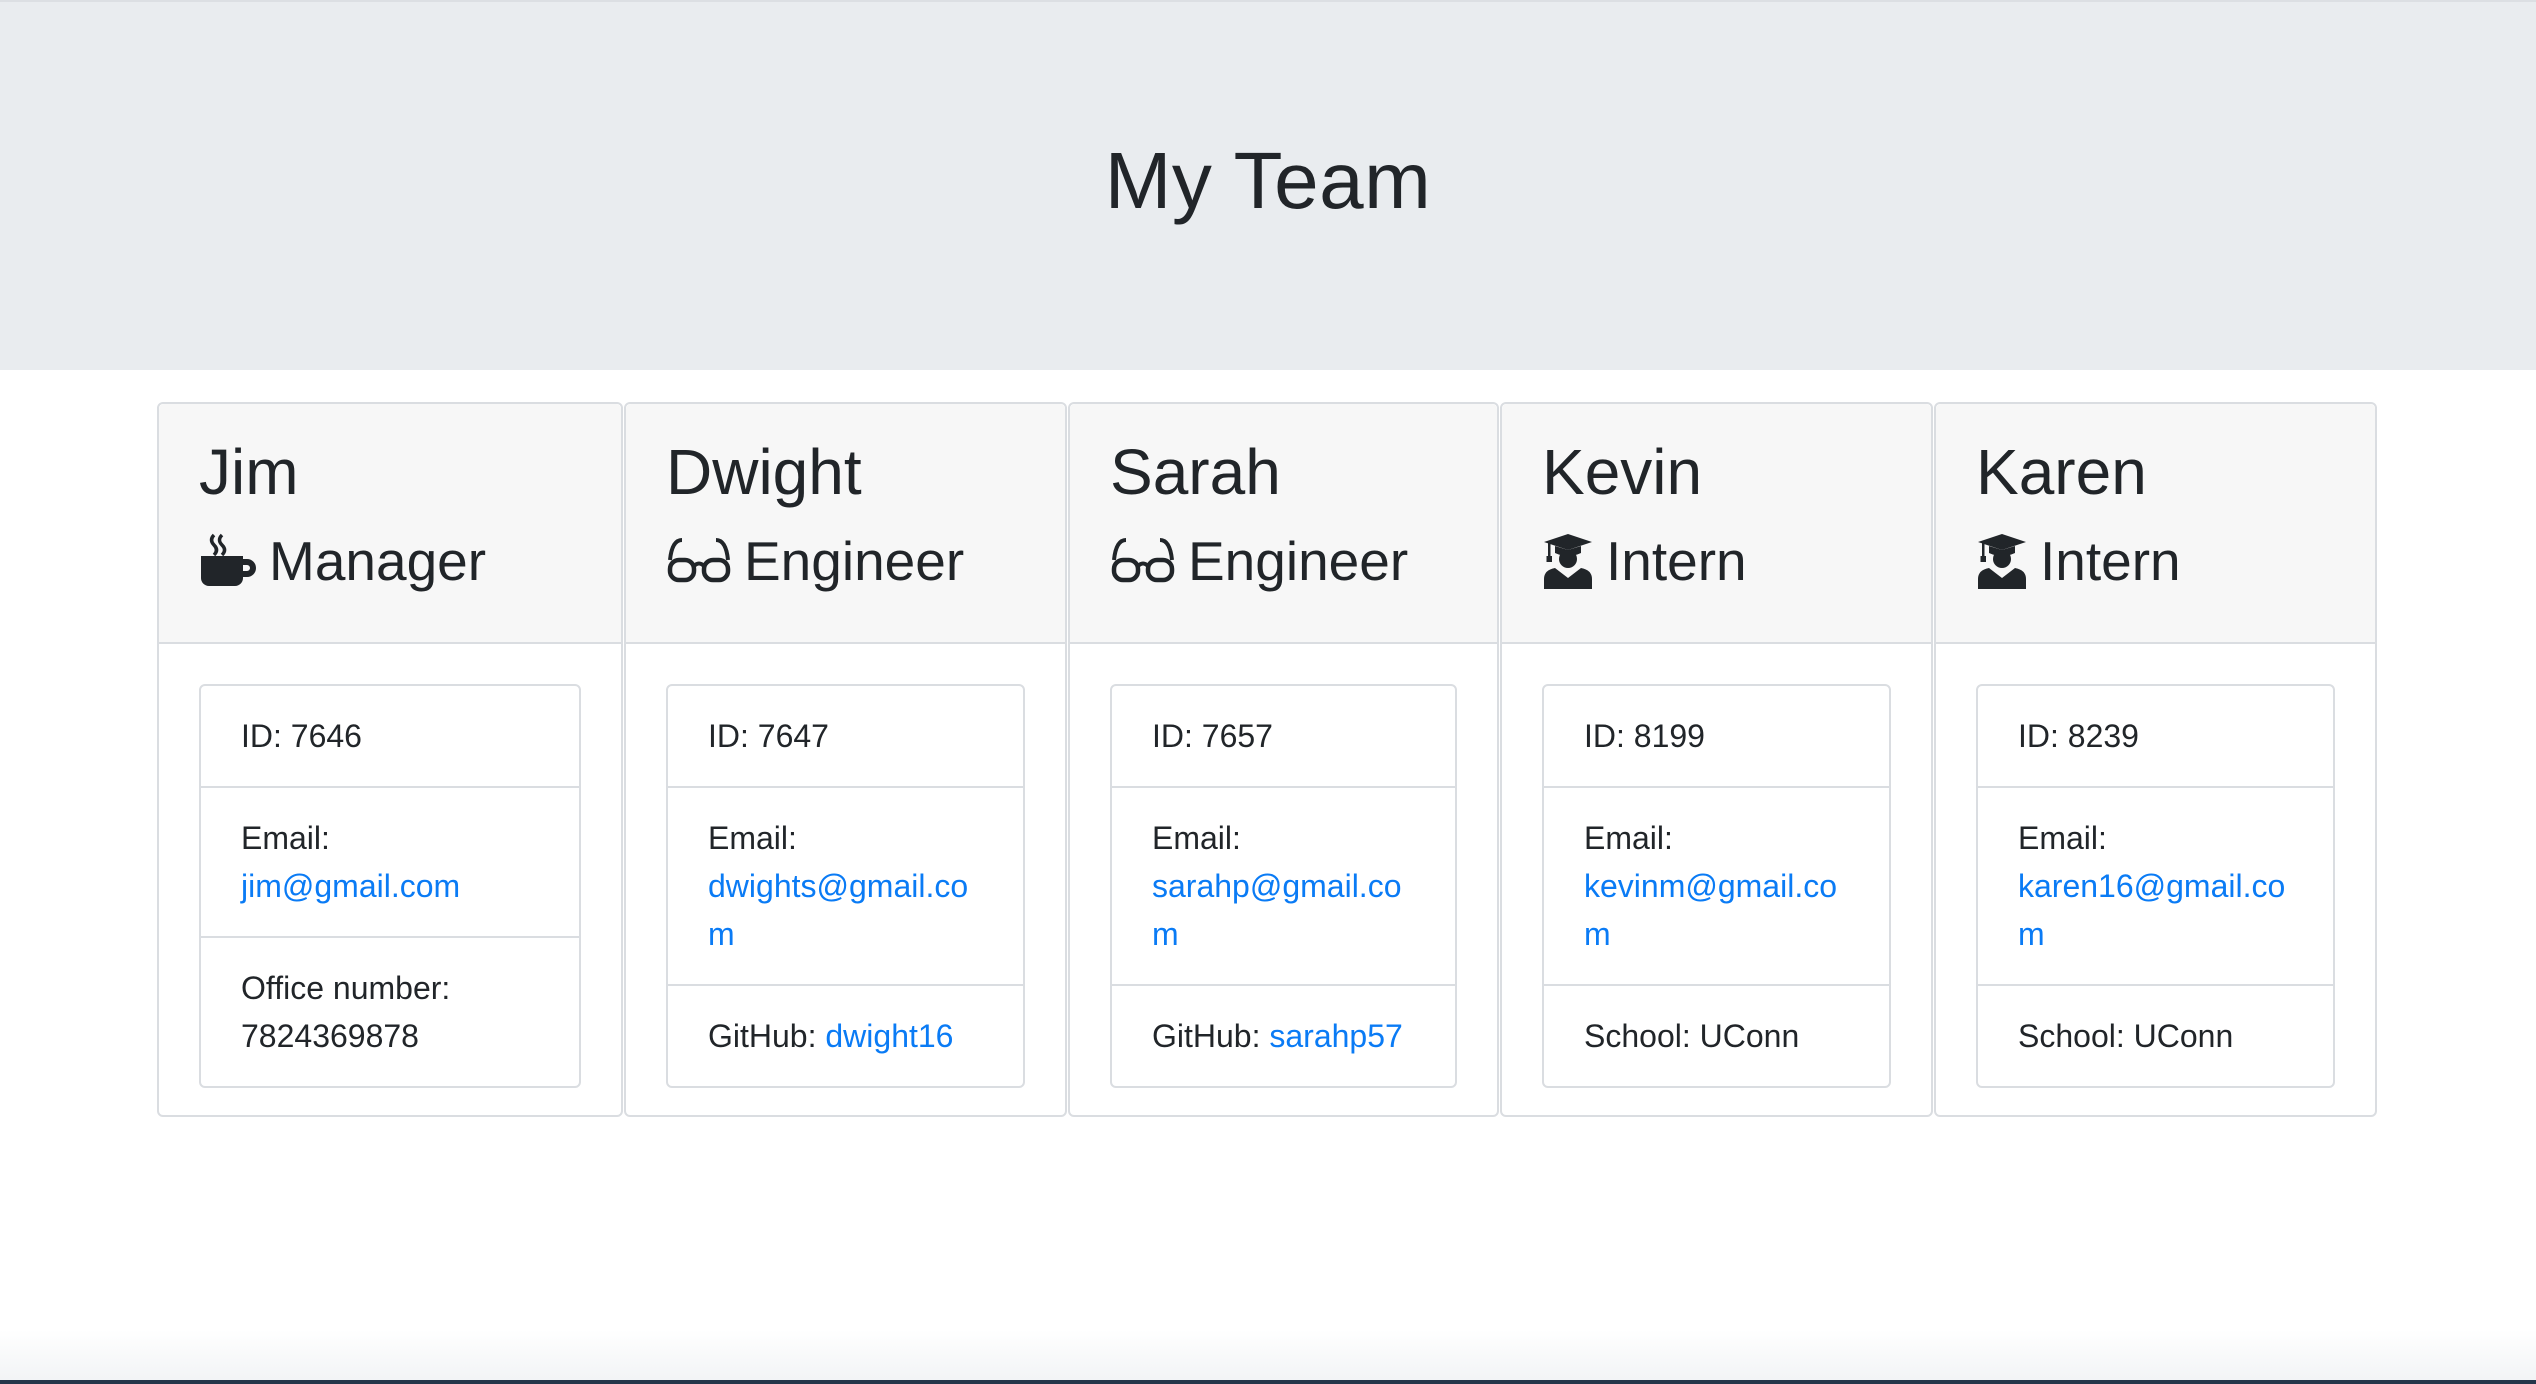 This screenshot has width=2536, height=1384. What do you see at coordinates (1268, 1382) in the screenshot?
I see `window-bottom-edge` at bounding box center [1268, 1382].